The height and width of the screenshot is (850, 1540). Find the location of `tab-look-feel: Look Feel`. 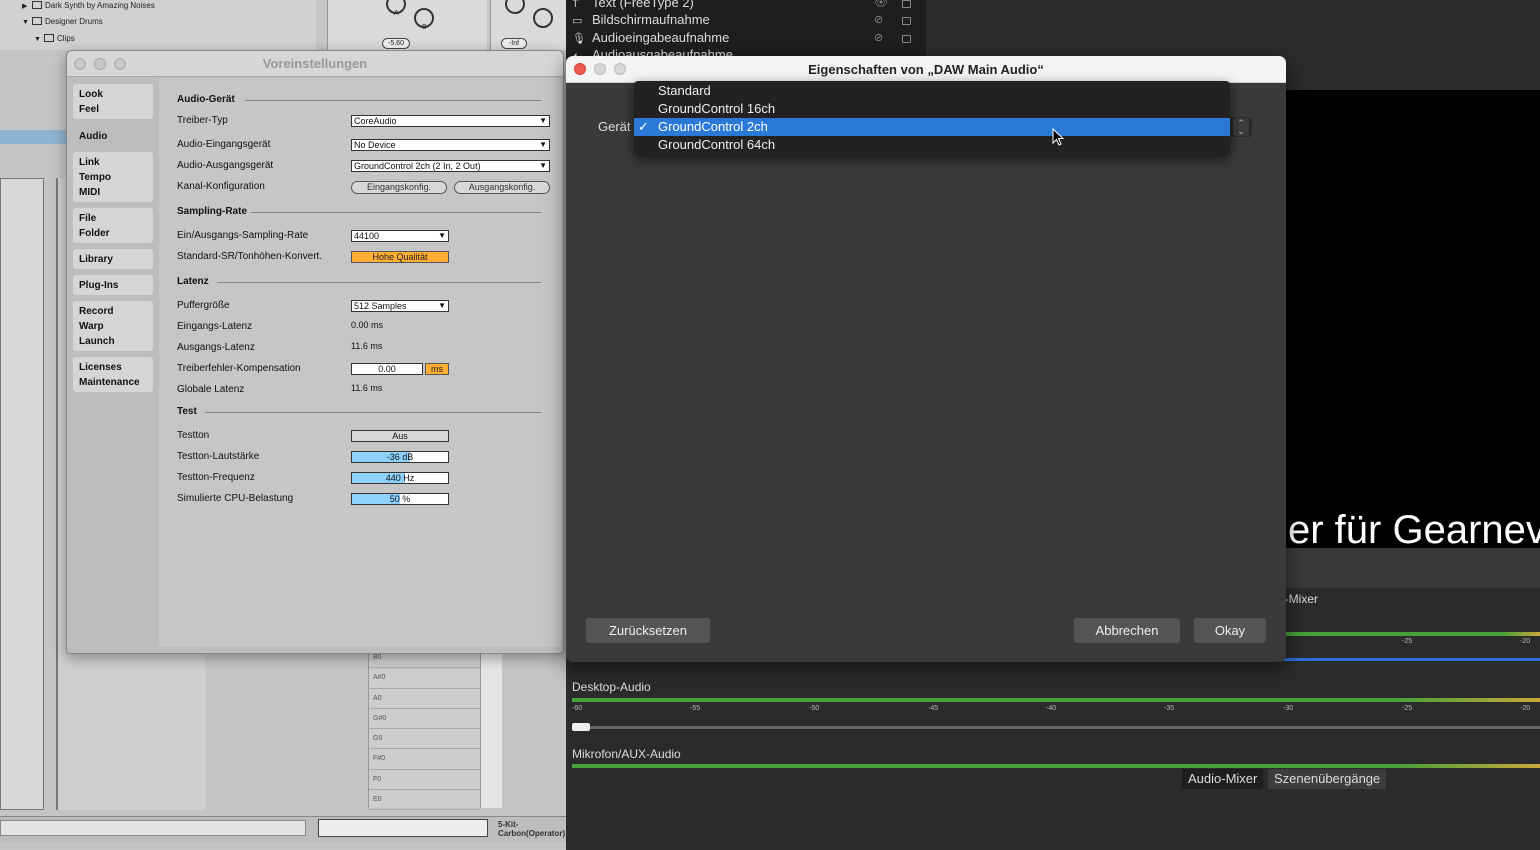

tab-look-feel: Look Feel is located at coordinates (113, 101).